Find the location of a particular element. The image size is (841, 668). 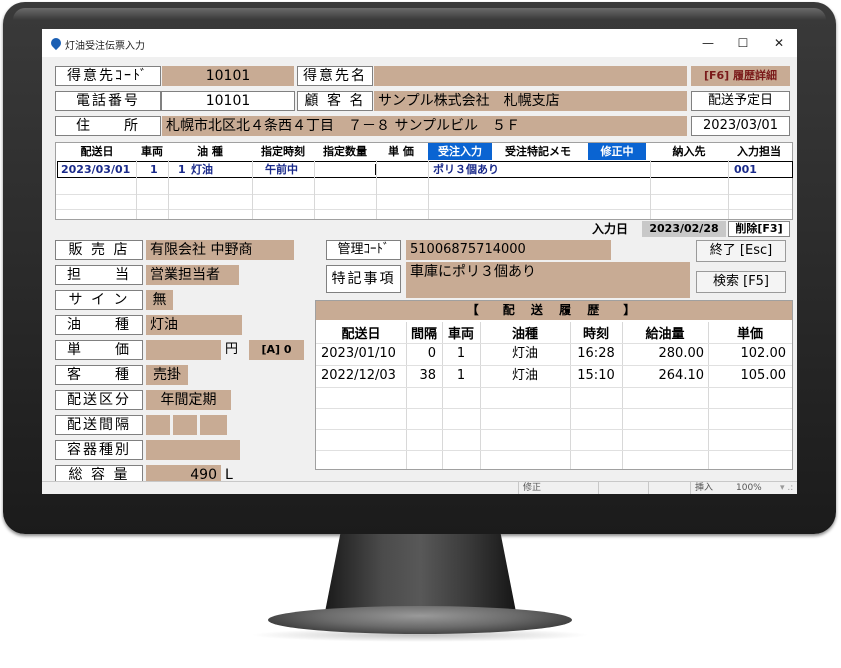

unit-price-field is located at coordinates (183, 350).